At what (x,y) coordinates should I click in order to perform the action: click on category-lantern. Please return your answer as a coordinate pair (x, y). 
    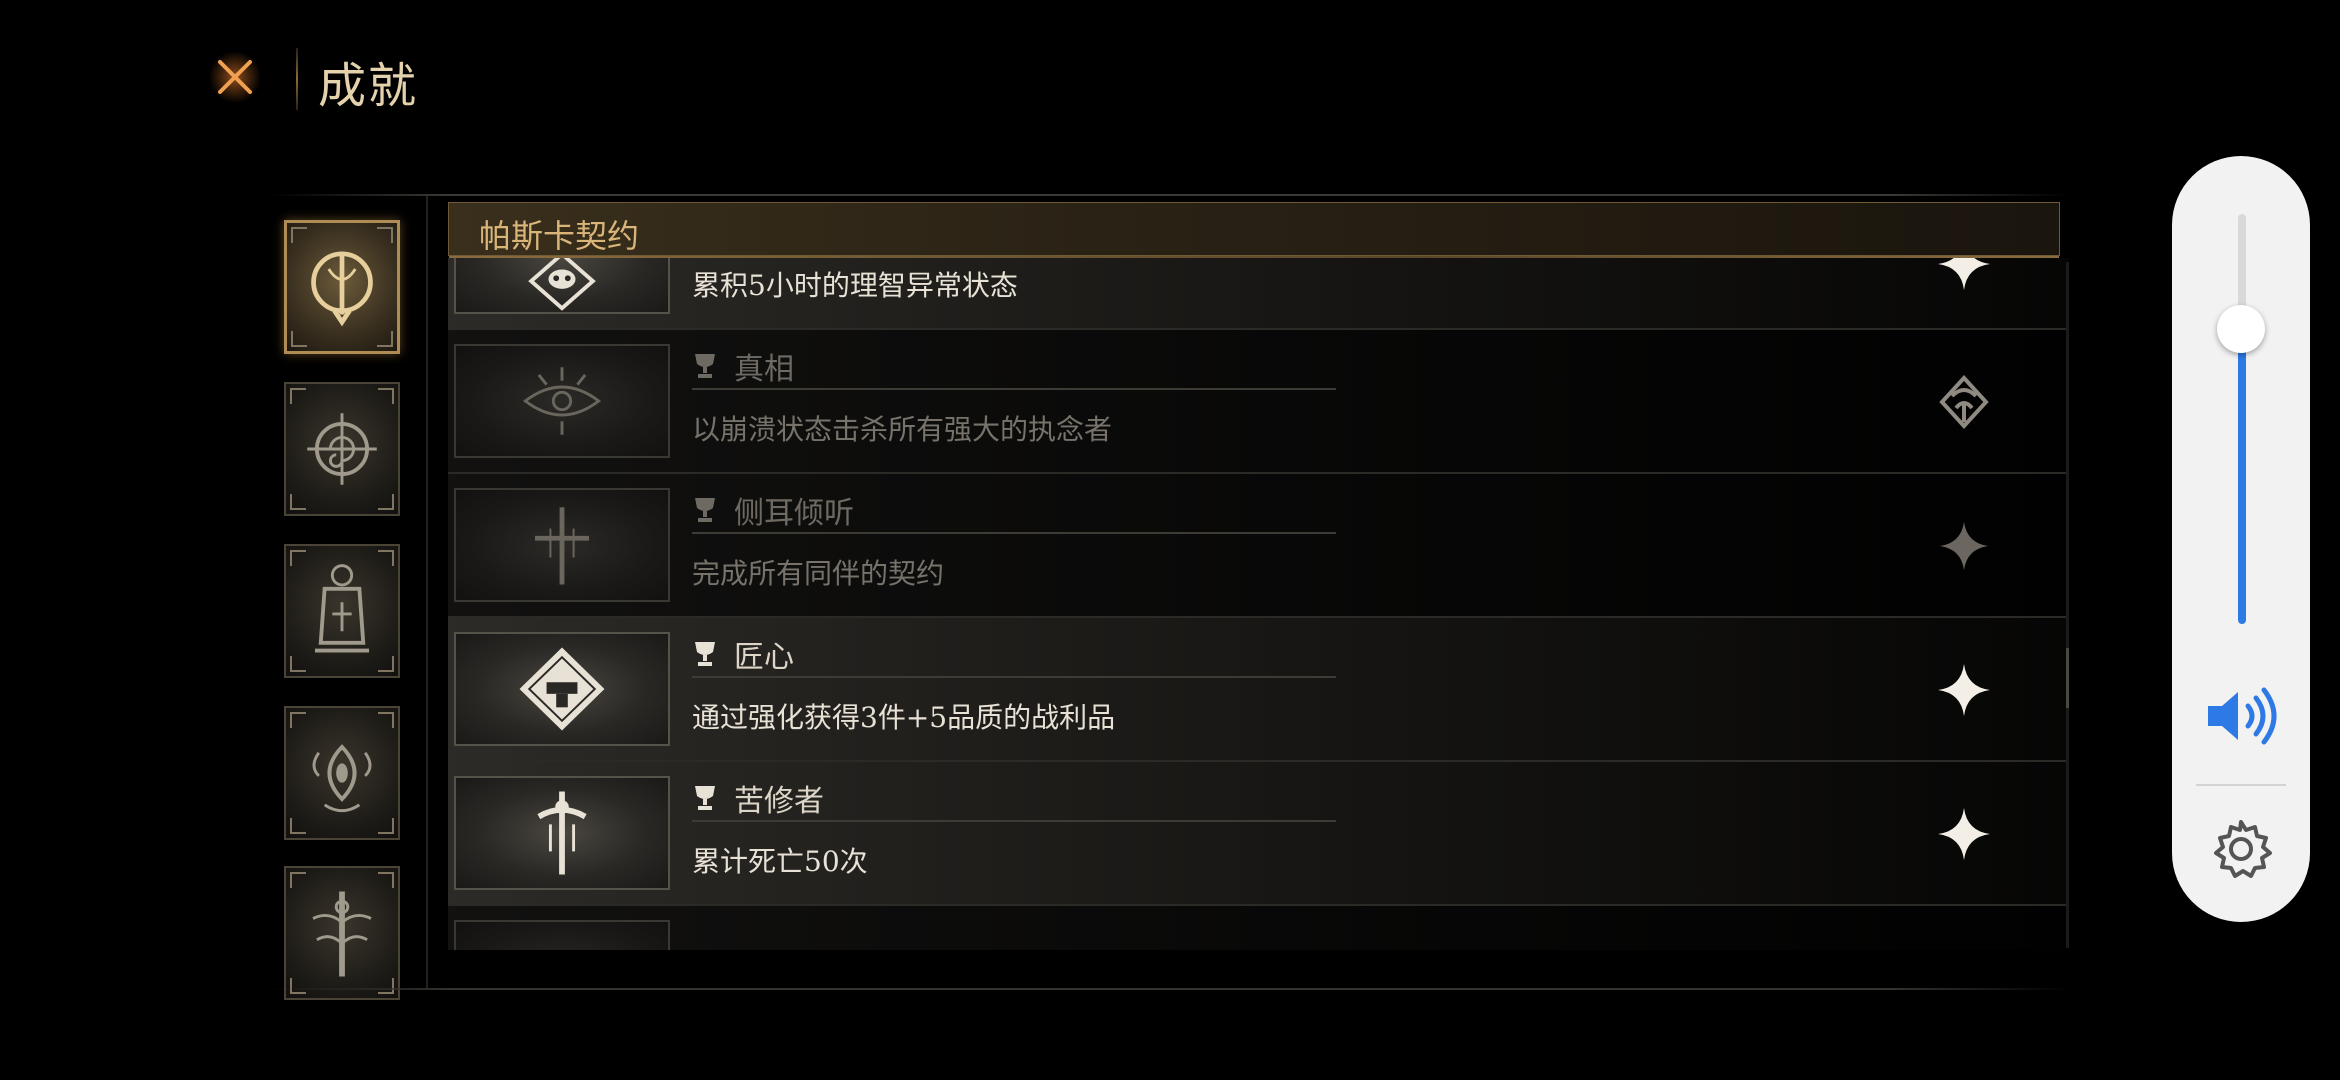
    Looking at the image, I should click on (342, 611).